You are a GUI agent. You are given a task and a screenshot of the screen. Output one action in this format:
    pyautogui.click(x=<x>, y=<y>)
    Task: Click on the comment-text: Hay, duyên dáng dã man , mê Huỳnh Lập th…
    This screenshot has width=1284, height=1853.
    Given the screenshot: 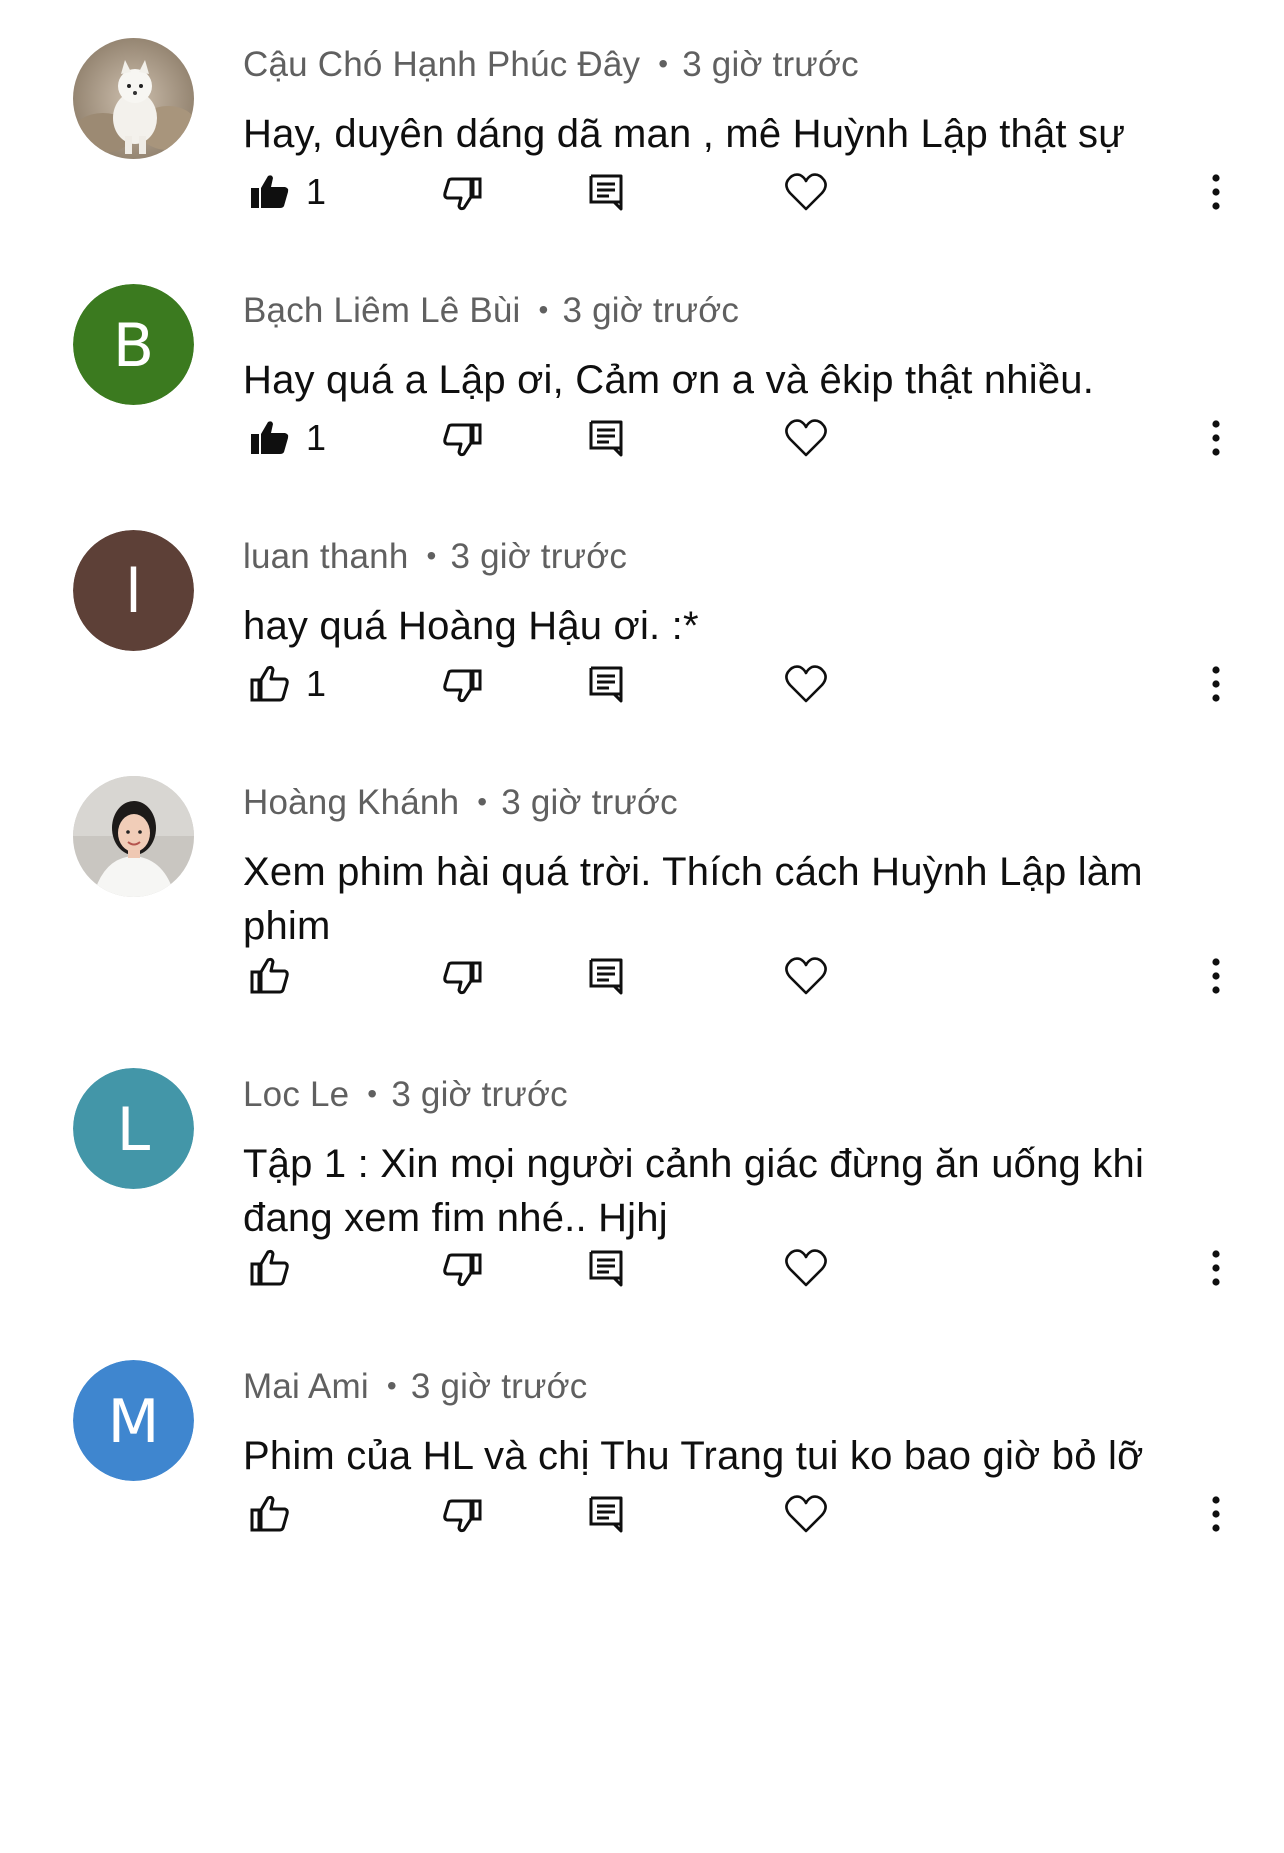 What is the action you would take?
    pyautogui.click(x=684, y=134)
    